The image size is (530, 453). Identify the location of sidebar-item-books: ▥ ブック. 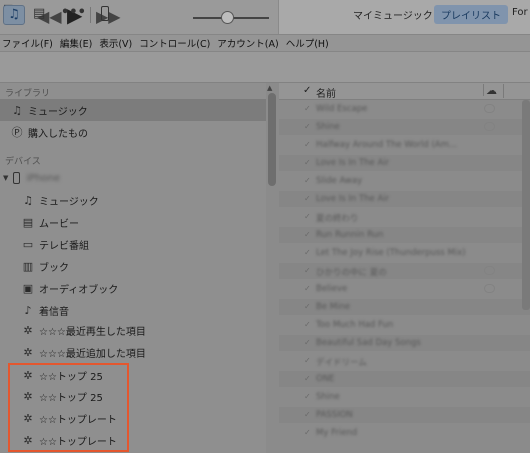
(133, 266).